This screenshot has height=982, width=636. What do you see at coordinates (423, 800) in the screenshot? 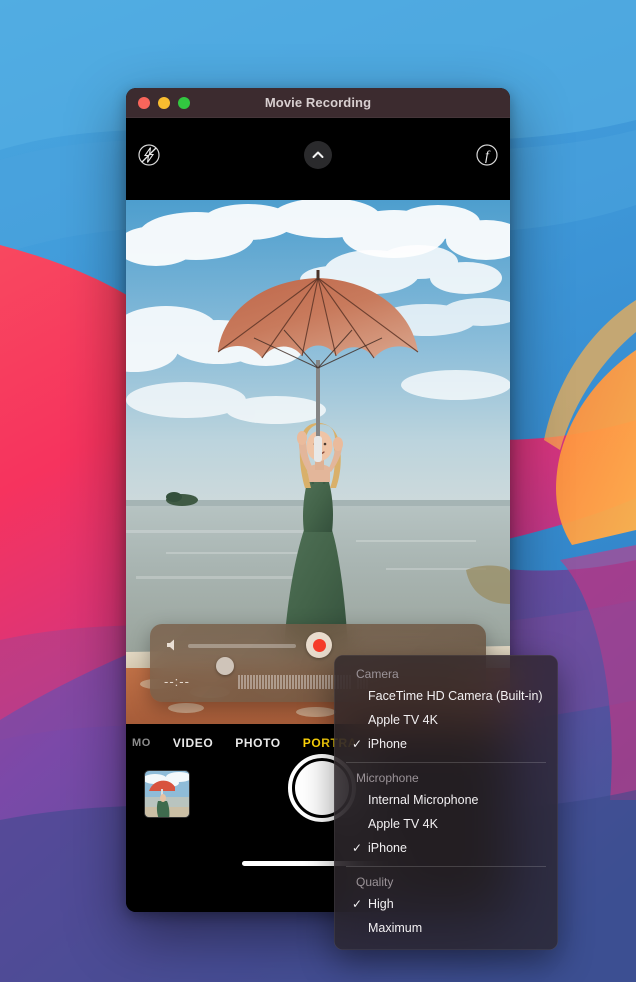
I see `menu-item-label: Internal Microphone` at bounding box center [423, 800].